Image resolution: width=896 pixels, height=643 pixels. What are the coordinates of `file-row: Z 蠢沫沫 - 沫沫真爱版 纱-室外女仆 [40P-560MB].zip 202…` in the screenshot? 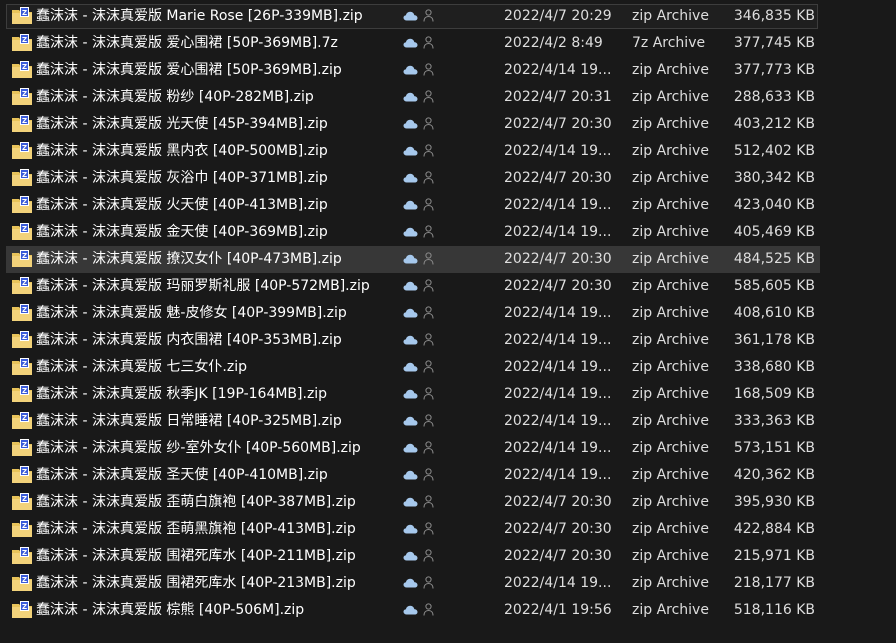 It's located at (448, 448).